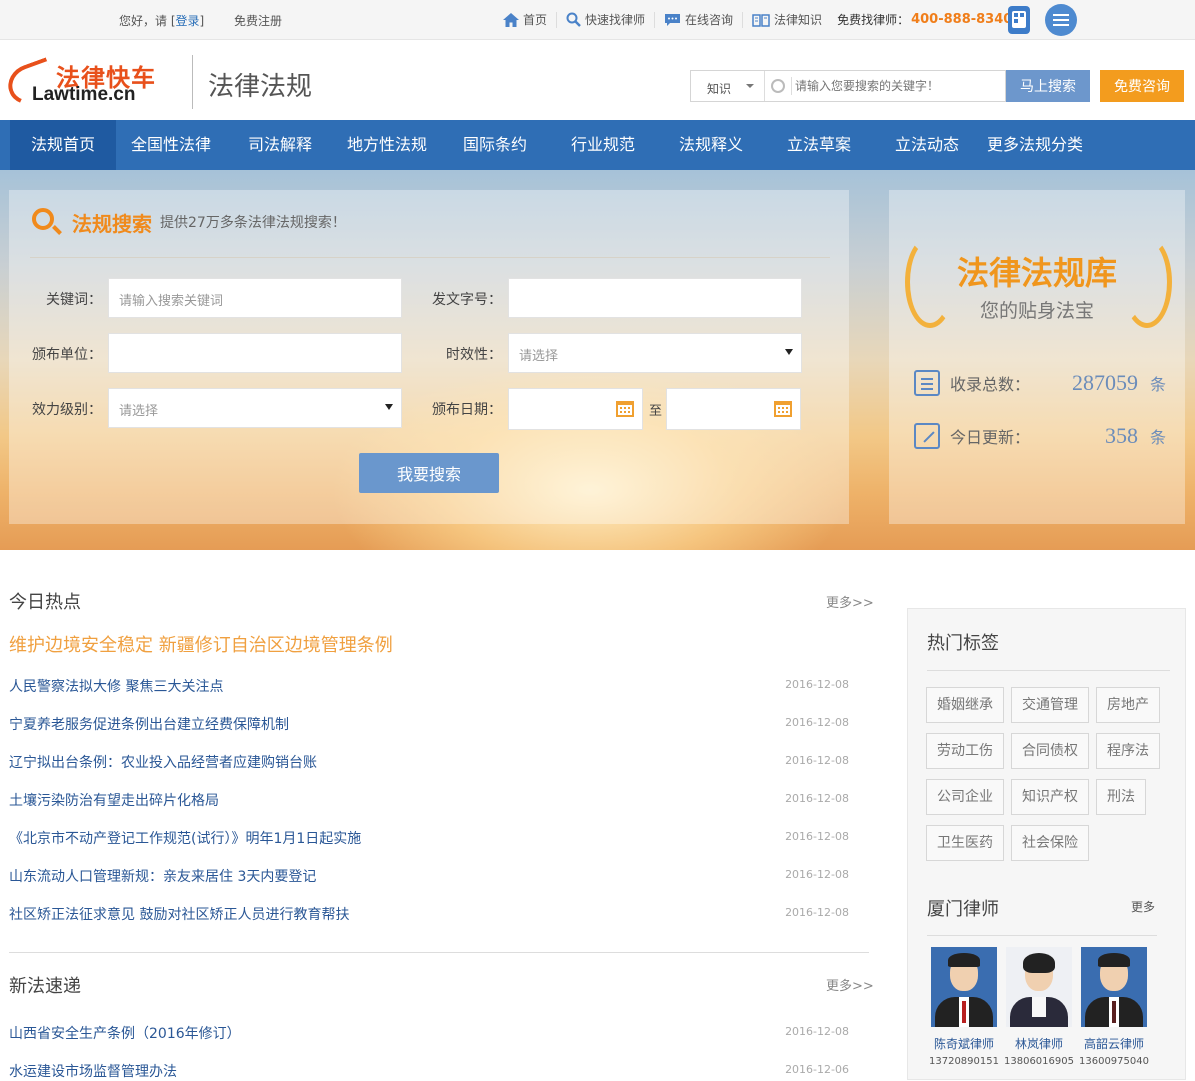 This screenshot has height=1081, width=1195. What do you see at coordinates (1143, 906) in the screenshot?
I see `lawyers-more-link: 更多` at bounding box center [1143, 906].